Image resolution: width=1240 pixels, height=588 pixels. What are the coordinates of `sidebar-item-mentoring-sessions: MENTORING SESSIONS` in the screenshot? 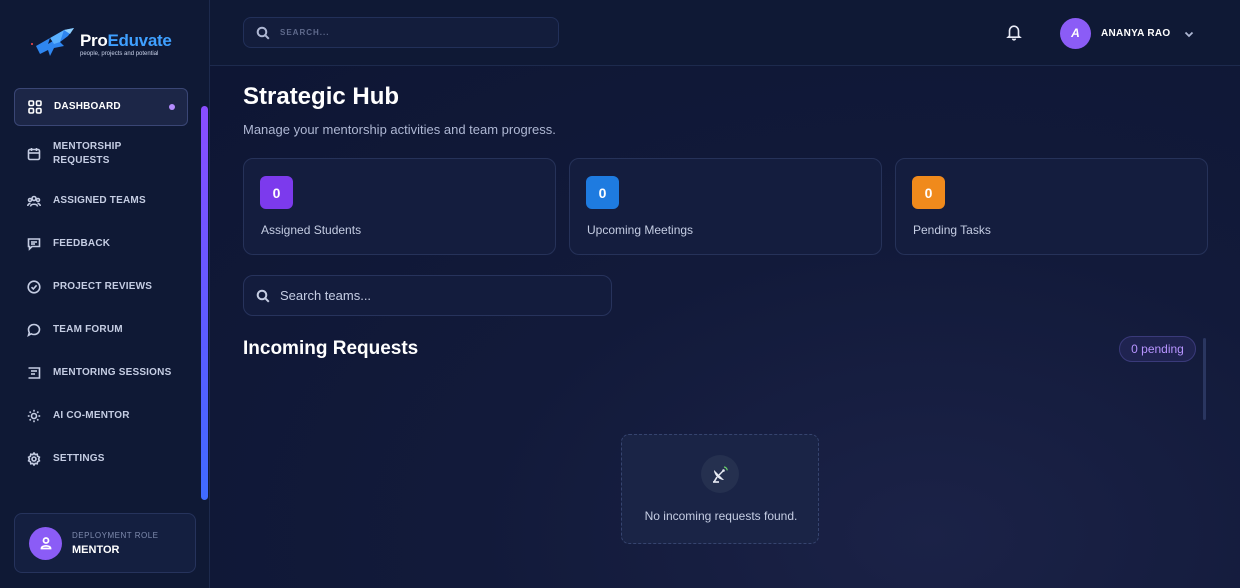 It's located at (101, 373).